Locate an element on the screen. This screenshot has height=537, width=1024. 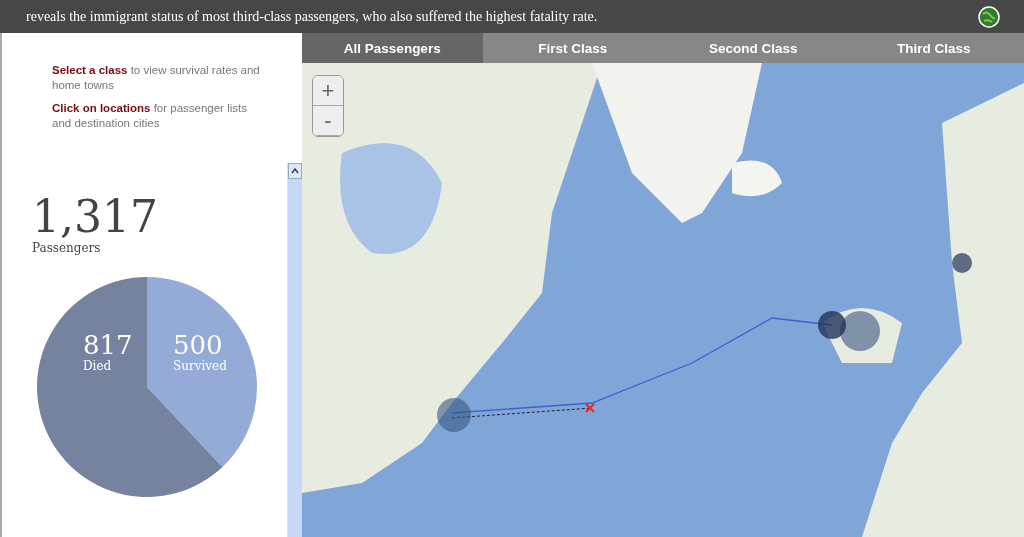
passenger-label: Passengers is located at coordinates (67, 248).